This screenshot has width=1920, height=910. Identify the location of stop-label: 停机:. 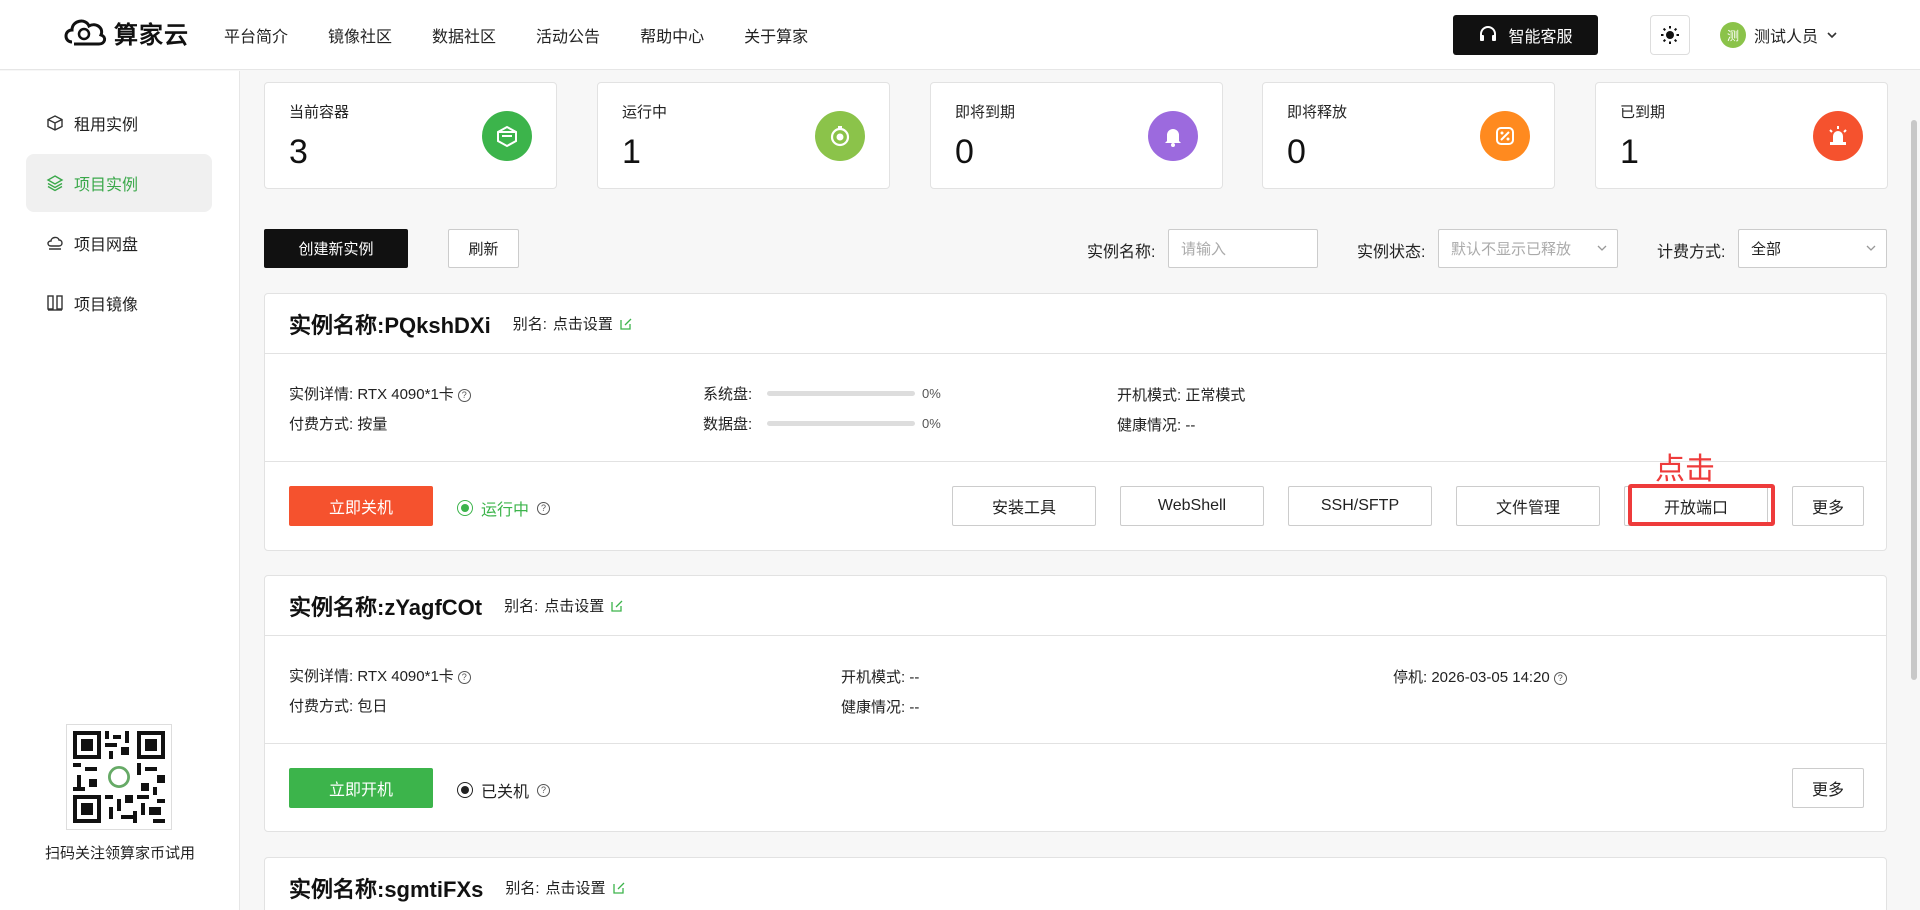
(1410, 677).